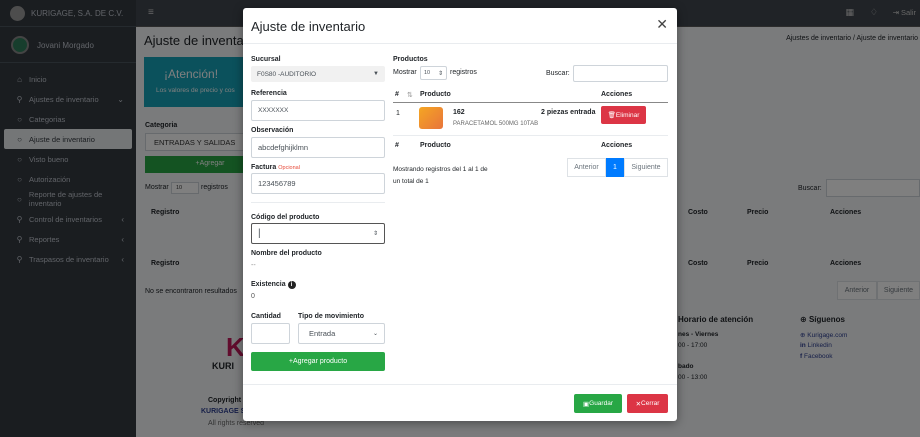 The image size is (920, 437). Describe the element at coordinates (627, 115) in the screenshot. I see `eliminar-label: Eliminar` at that location.